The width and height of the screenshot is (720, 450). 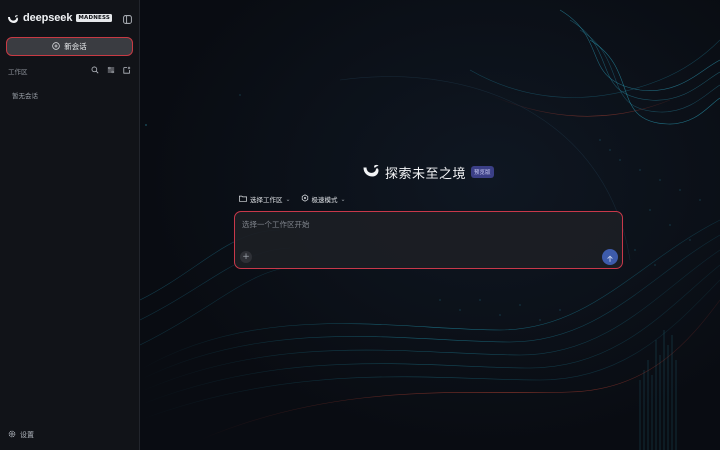 I want to click on preview-badge: 预览版, so click(x=482, y=172).